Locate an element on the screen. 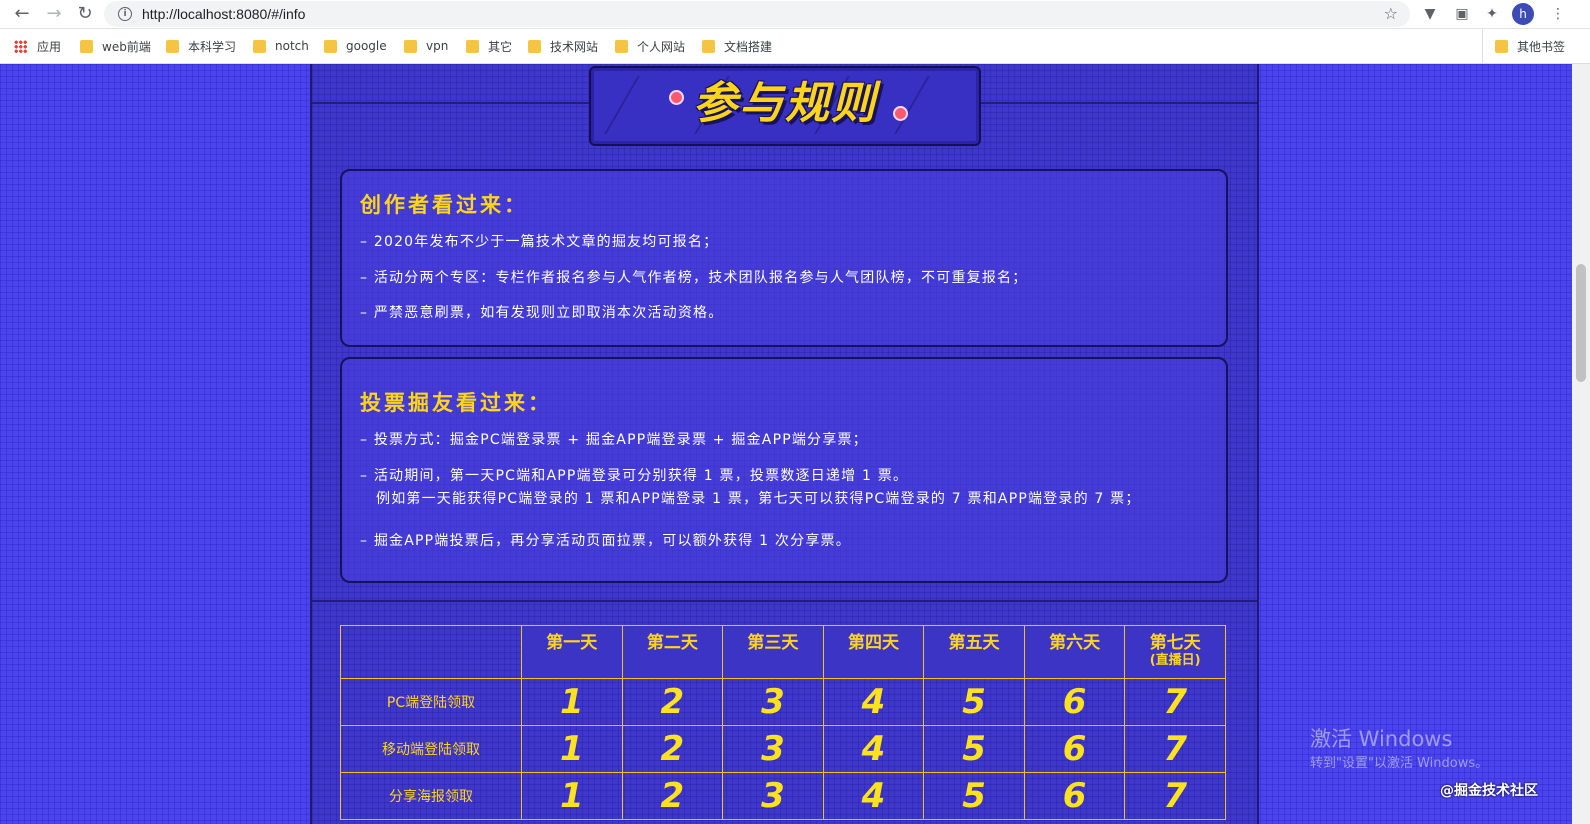  bookmark-folder: vpn is located at coordinates (426, 46).